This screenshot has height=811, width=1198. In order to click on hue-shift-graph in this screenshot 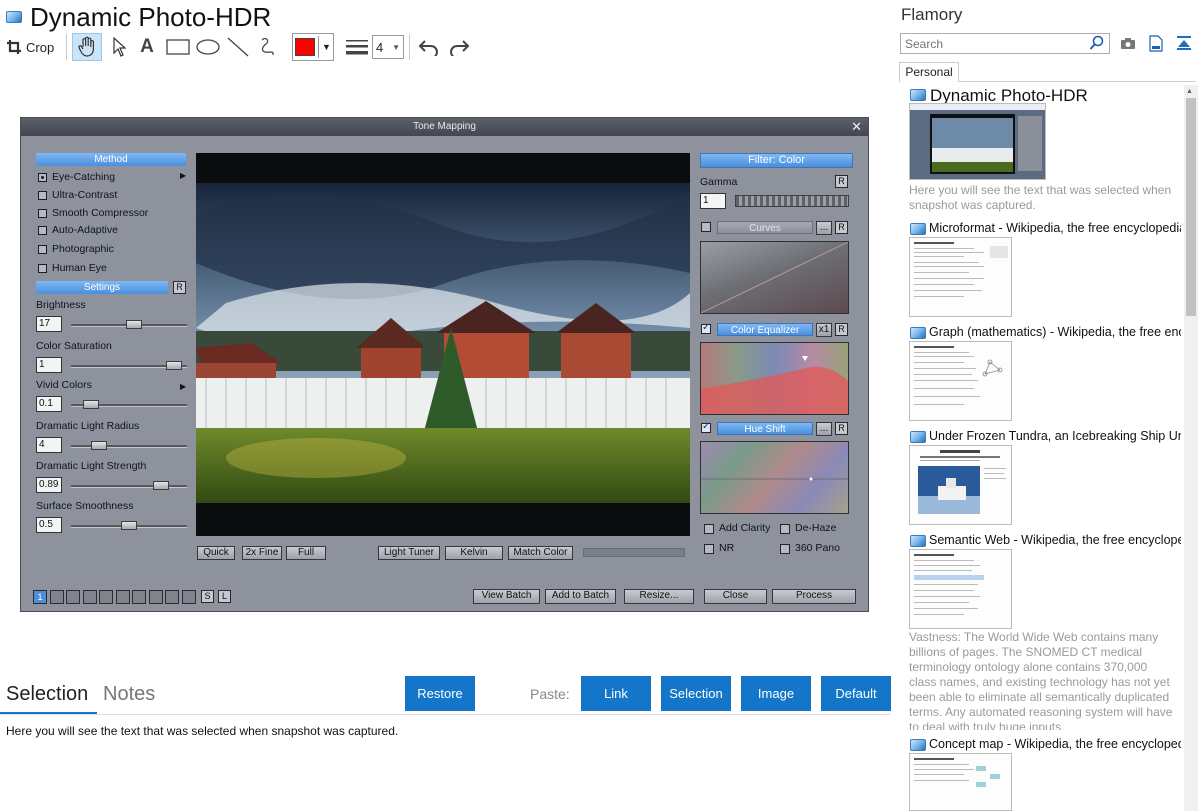, I will do `click(774, 477)`.